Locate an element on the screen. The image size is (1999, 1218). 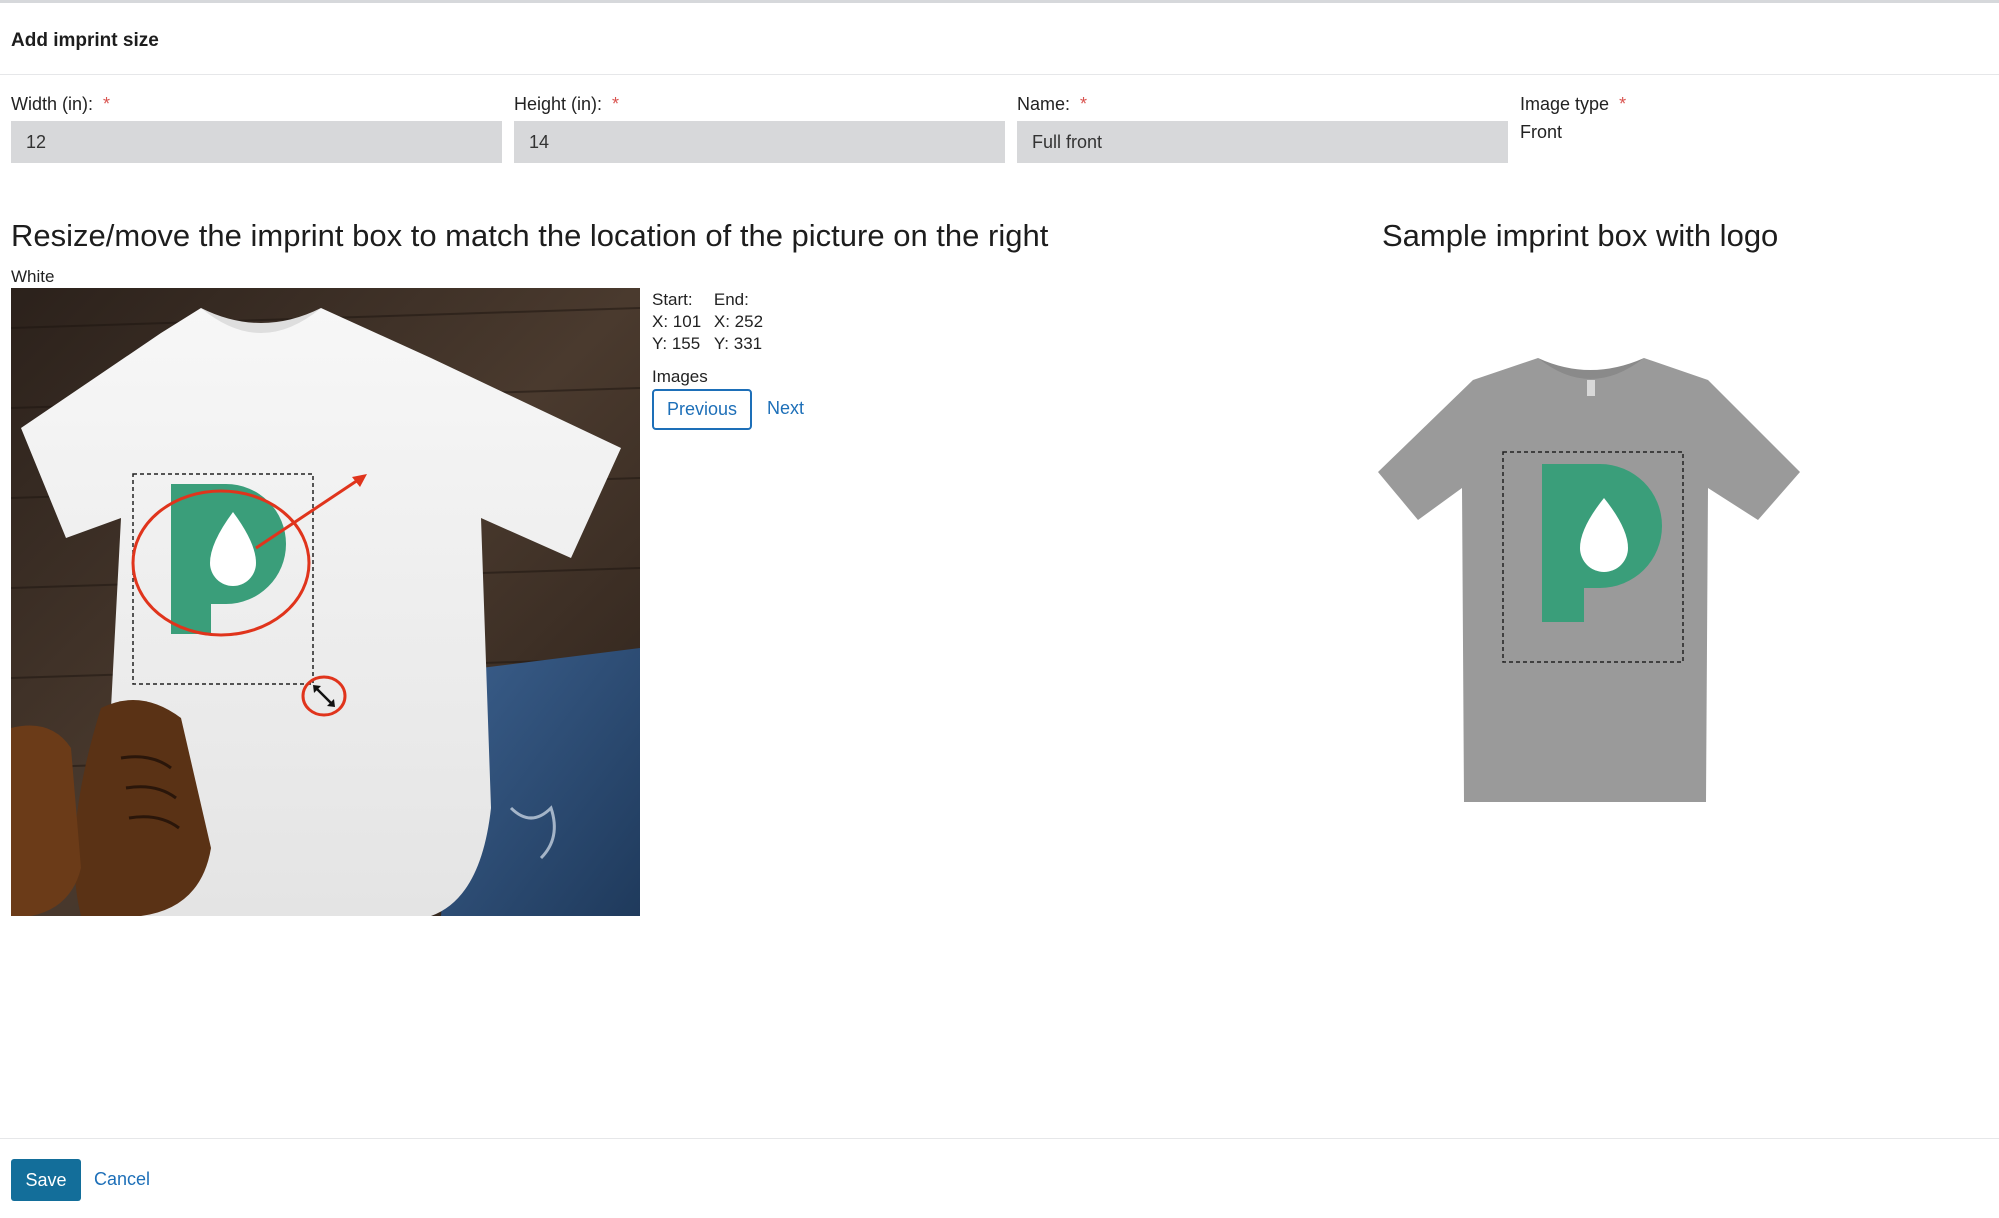
end-coords: End: X: 252 Y: 331 is located at coordinates (738, 322).